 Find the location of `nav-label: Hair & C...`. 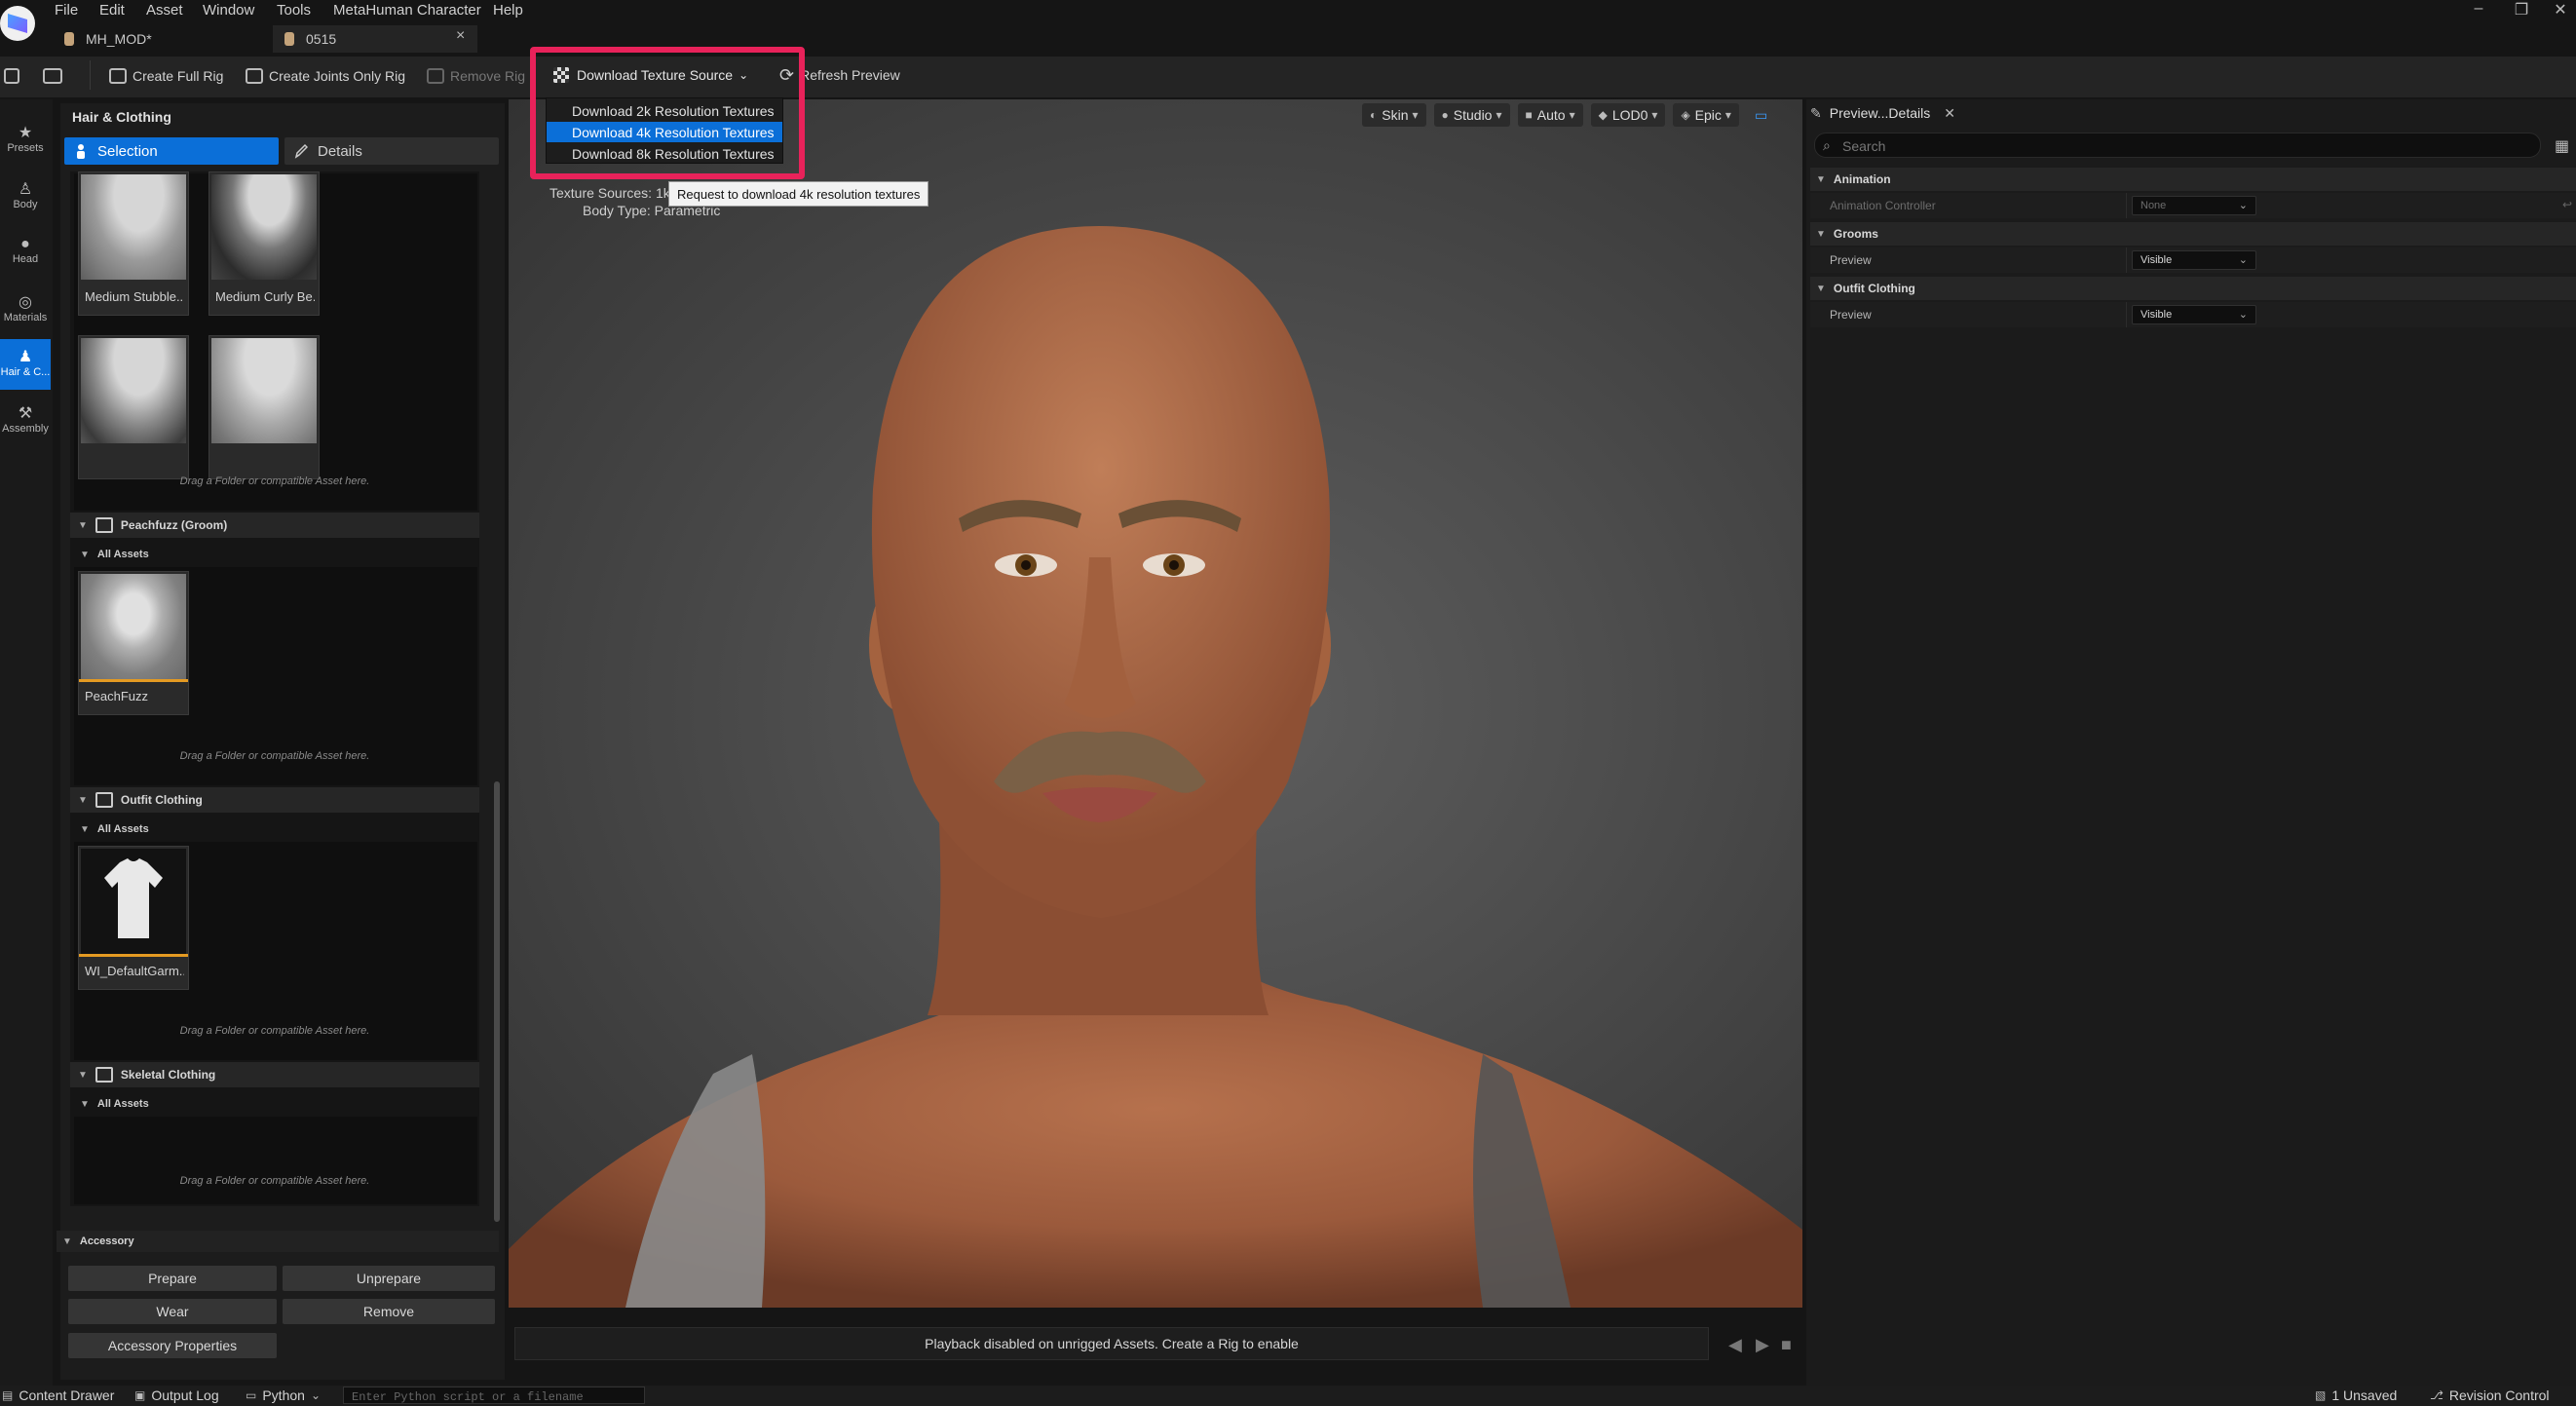

nav-label: Hair & C... is located at coordinates (25, 372).